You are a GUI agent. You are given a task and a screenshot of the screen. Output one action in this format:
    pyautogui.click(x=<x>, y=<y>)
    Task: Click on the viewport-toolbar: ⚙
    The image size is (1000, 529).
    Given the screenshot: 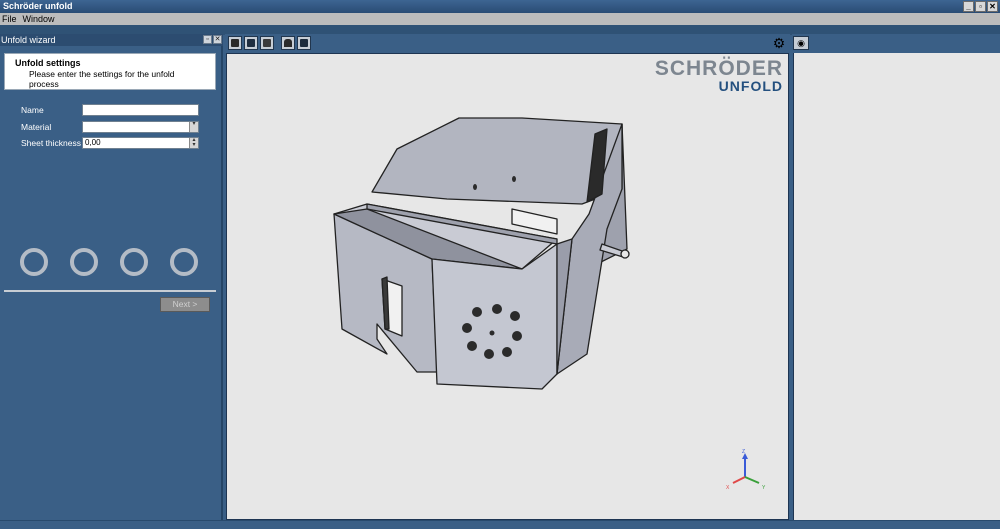 What is the action you would take?
    pyautogui.click(x=507, y=43)
    